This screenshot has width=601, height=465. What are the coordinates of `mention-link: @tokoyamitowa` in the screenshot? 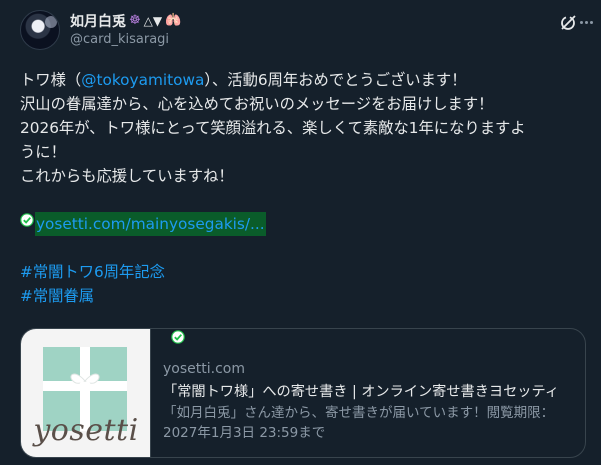 It's located at (142, 80).